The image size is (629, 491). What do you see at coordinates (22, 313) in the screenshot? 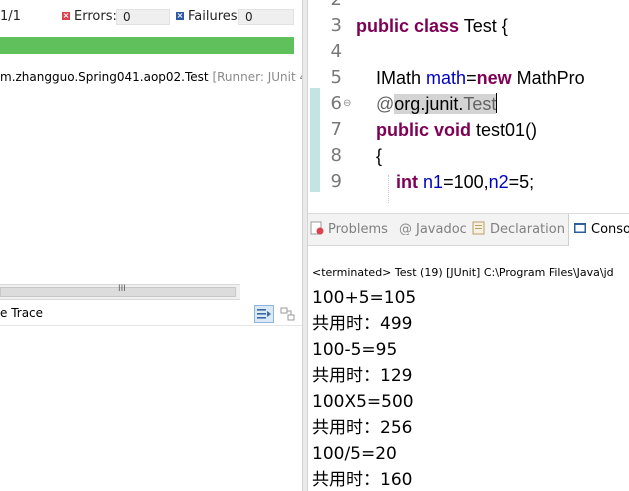
I see `failure-trace-label: e Trace` at bounding box center [22, 313].